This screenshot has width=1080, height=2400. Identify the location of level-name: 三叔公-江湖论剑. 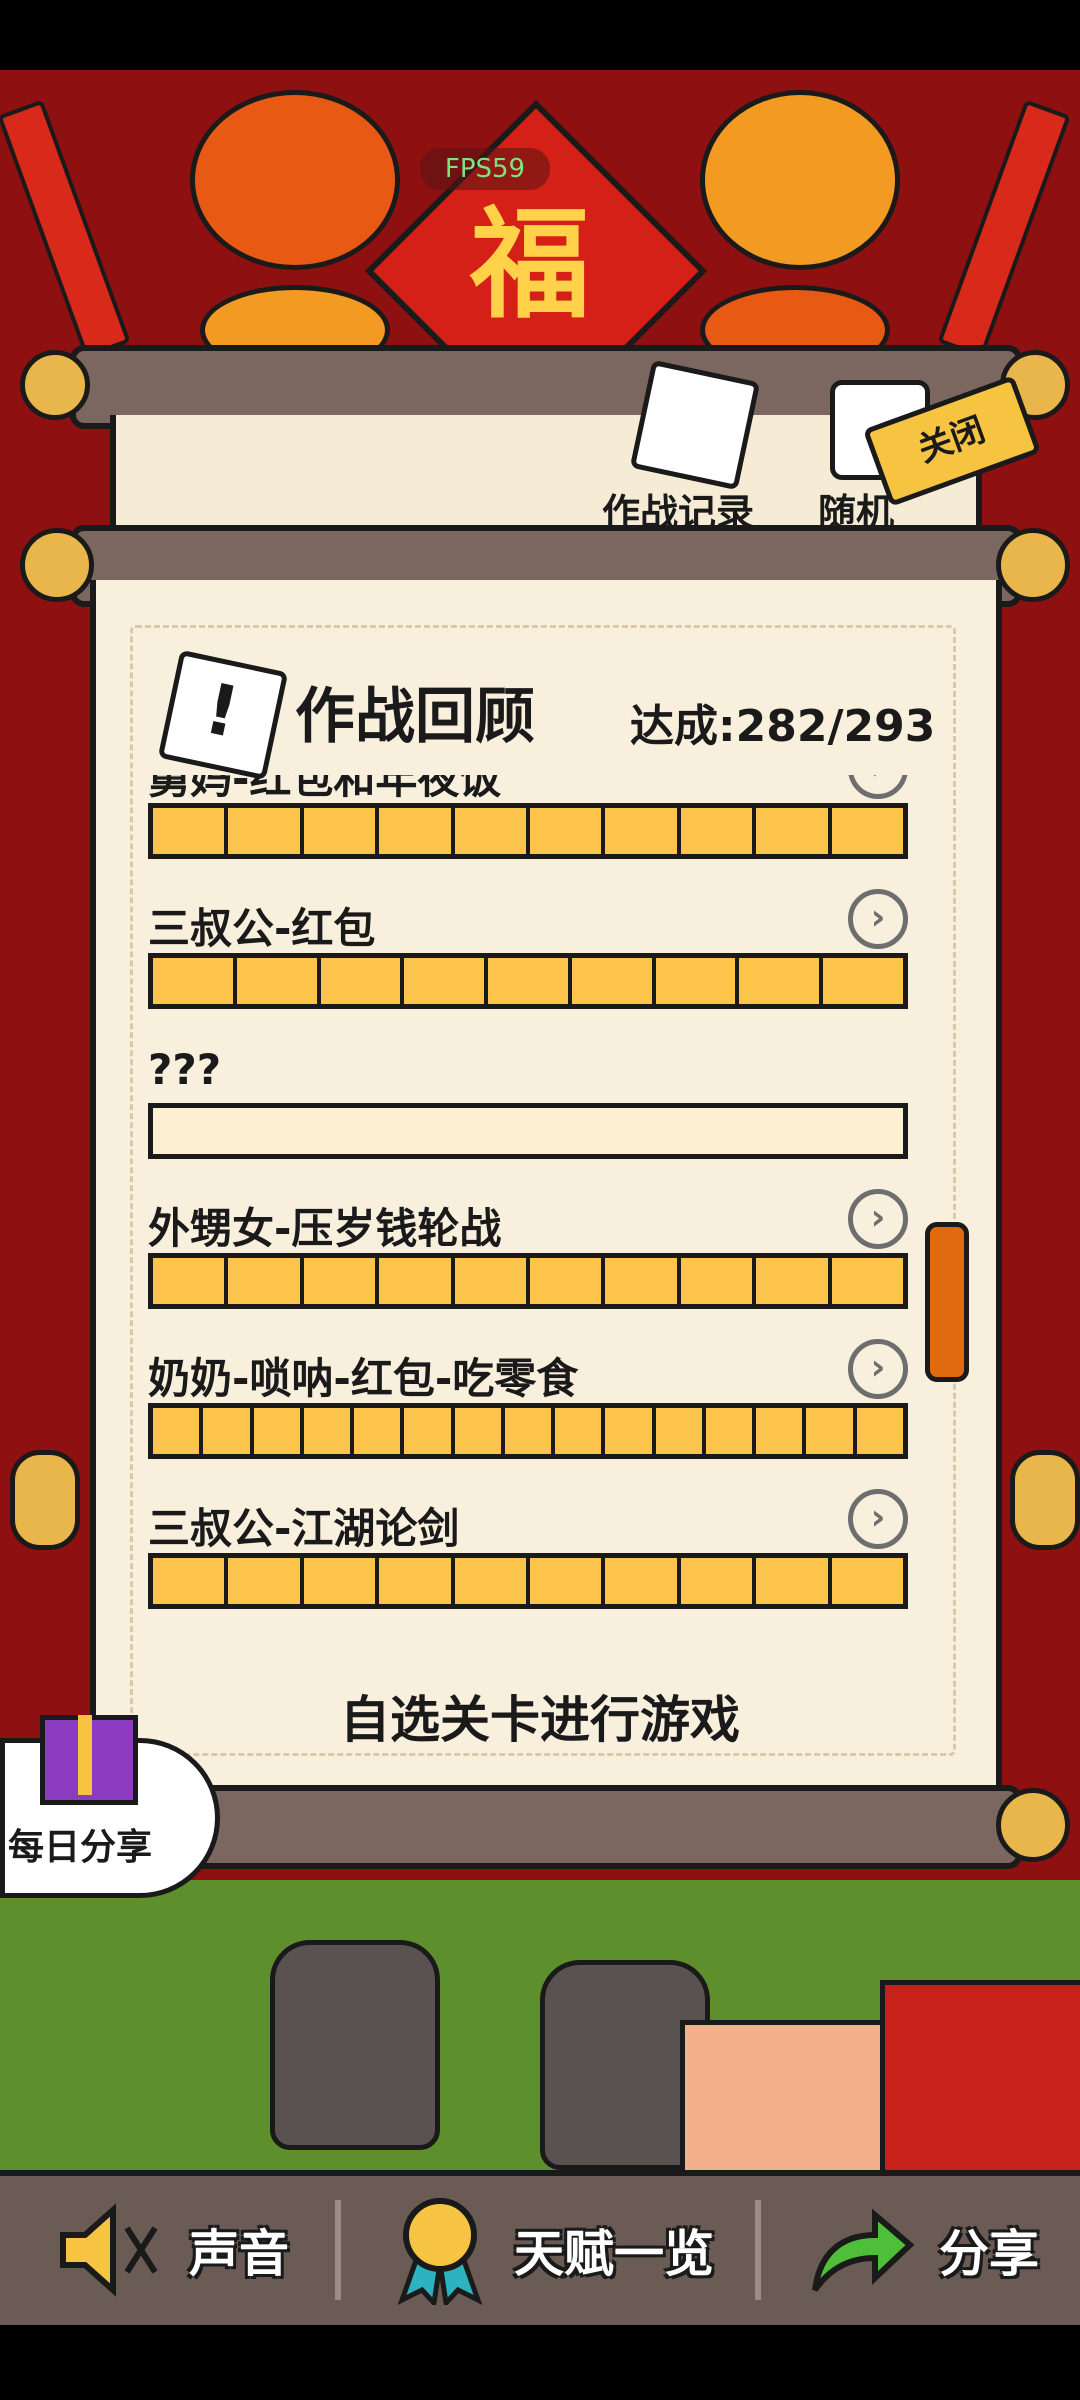
(304, 1528).